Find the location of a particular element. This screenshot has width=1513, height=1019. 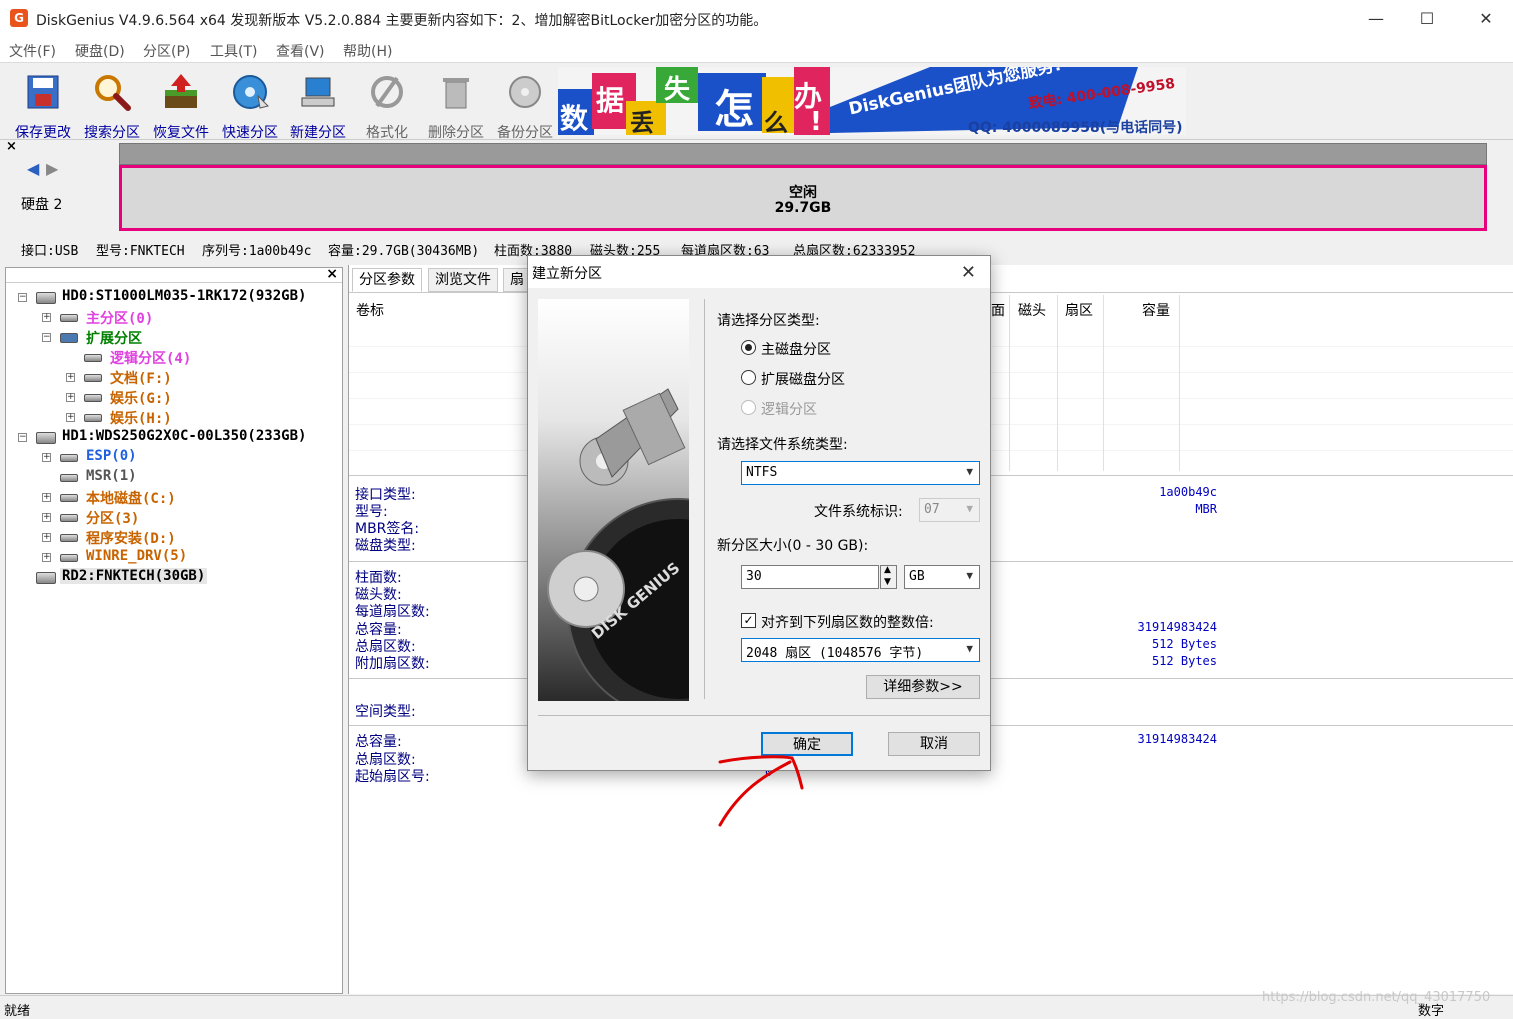

detail-params-button: 详细参数>> is located at coordinates (923, 687).